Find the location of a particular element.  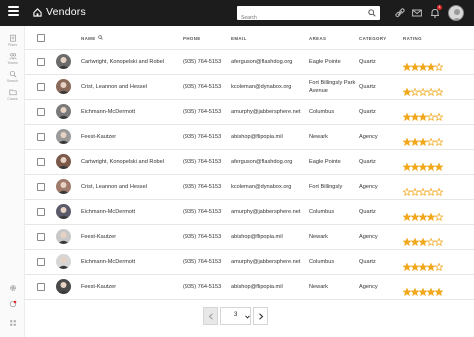

sidebar-settings is located at coordinates (12, 288).